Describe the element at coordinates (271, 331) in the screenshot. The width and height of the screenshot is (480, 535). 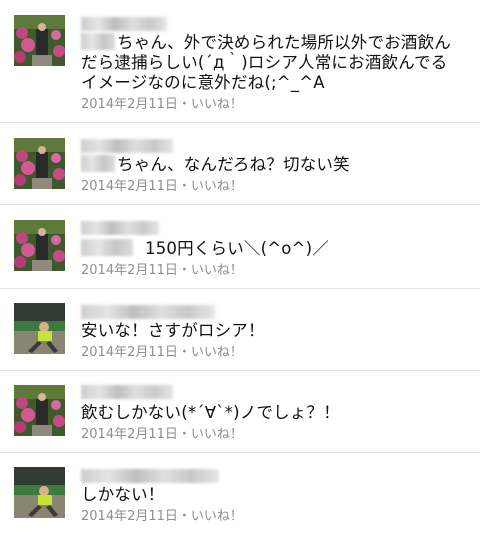
I see `comment-text: 安いな！さすがロシア！` at that location.